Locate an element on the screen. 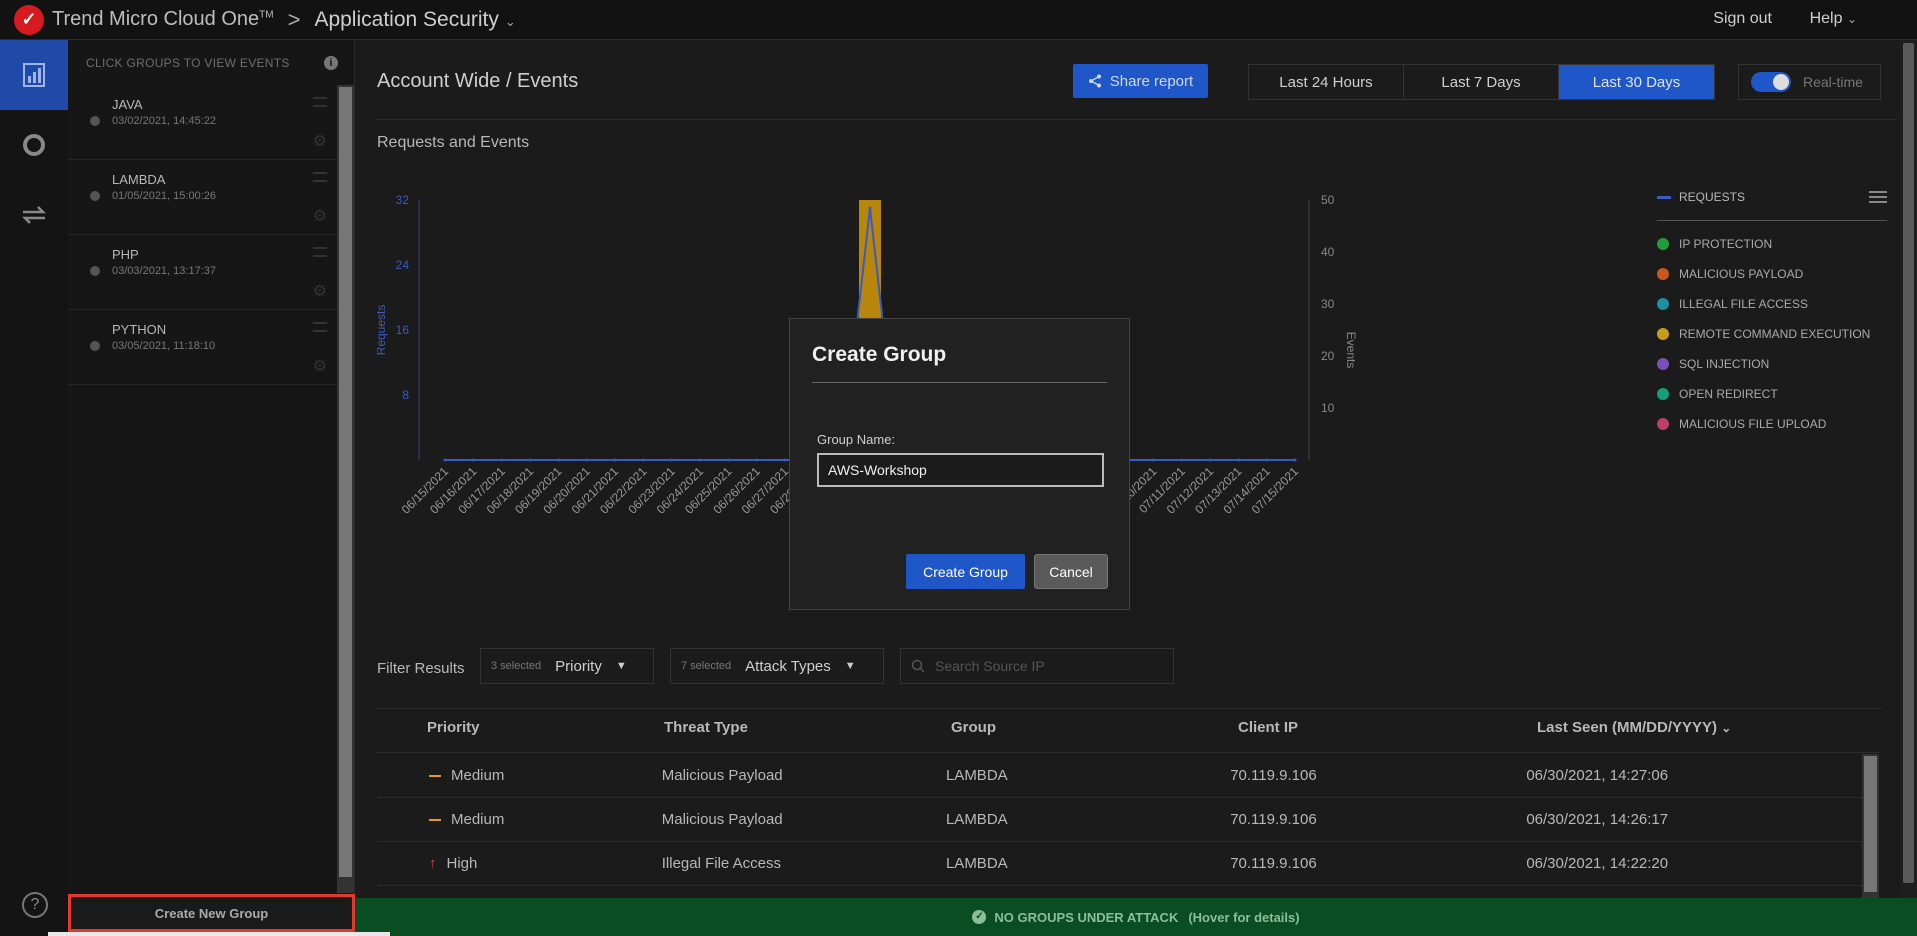 This screenshot has width=1917, height=936. time-range-selector: Last 24 Hours Last 7 Days Last 30 Days is located at coordinates (1481, 82).